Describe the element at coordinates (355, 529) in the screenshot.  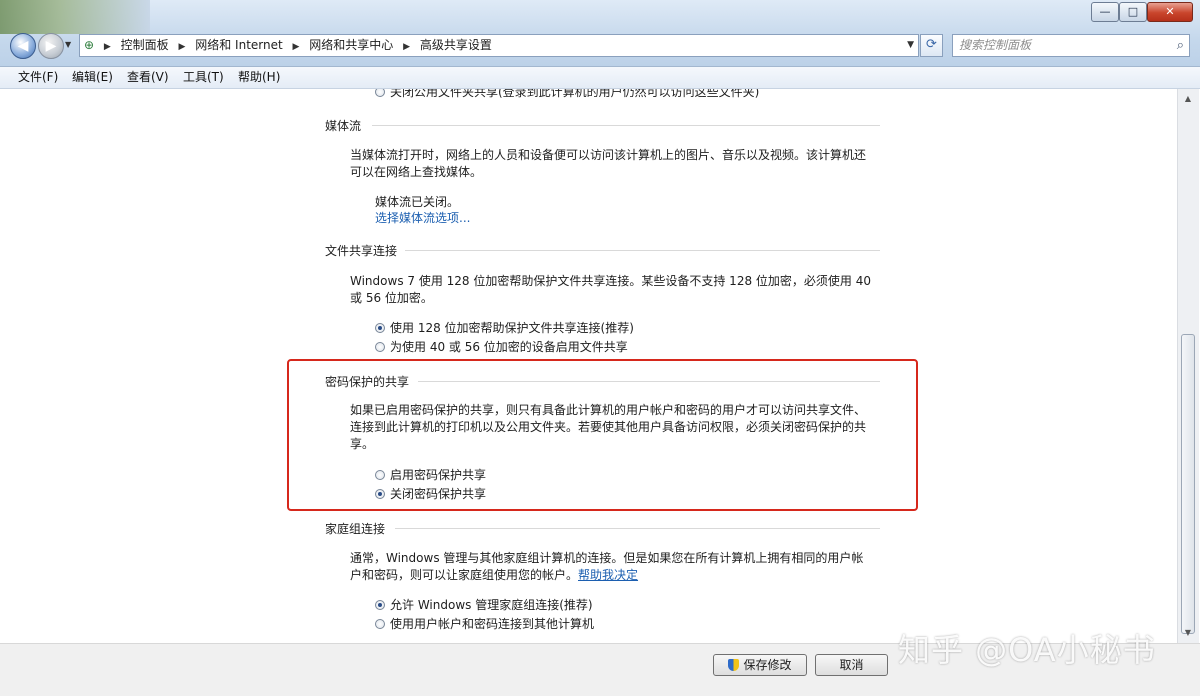
I see `section-title-homegroup: 家庭组连接` at that location.